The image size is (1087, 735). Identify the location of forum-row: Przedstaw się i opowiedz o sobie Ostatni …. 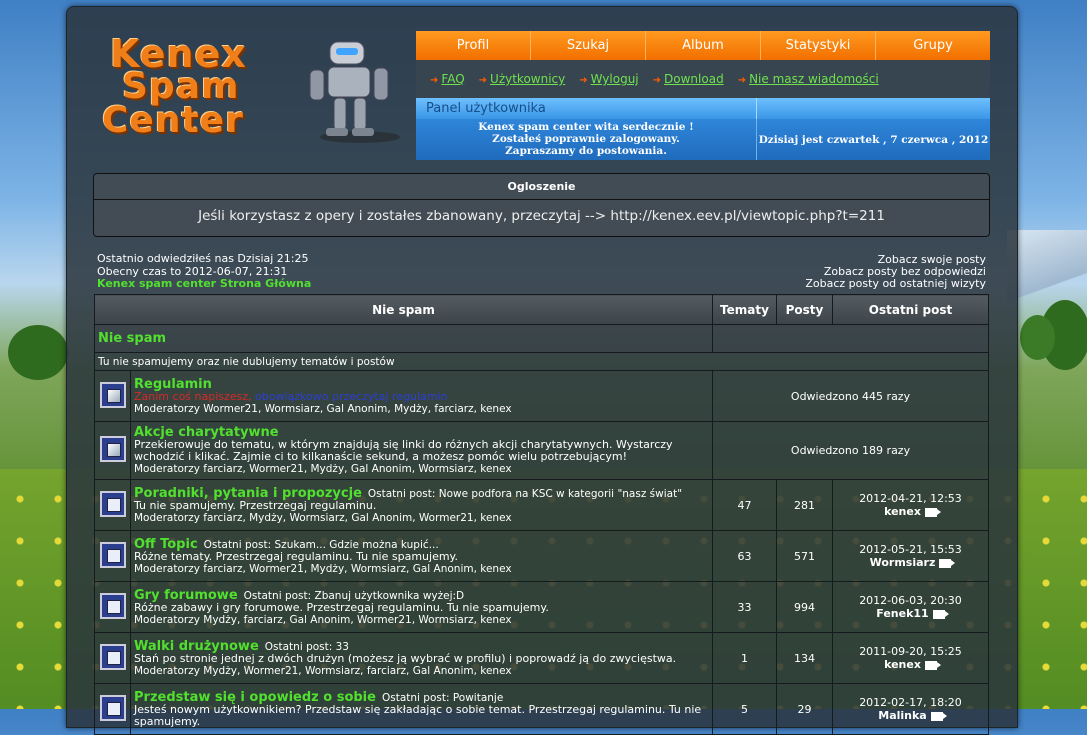
(541, 709).